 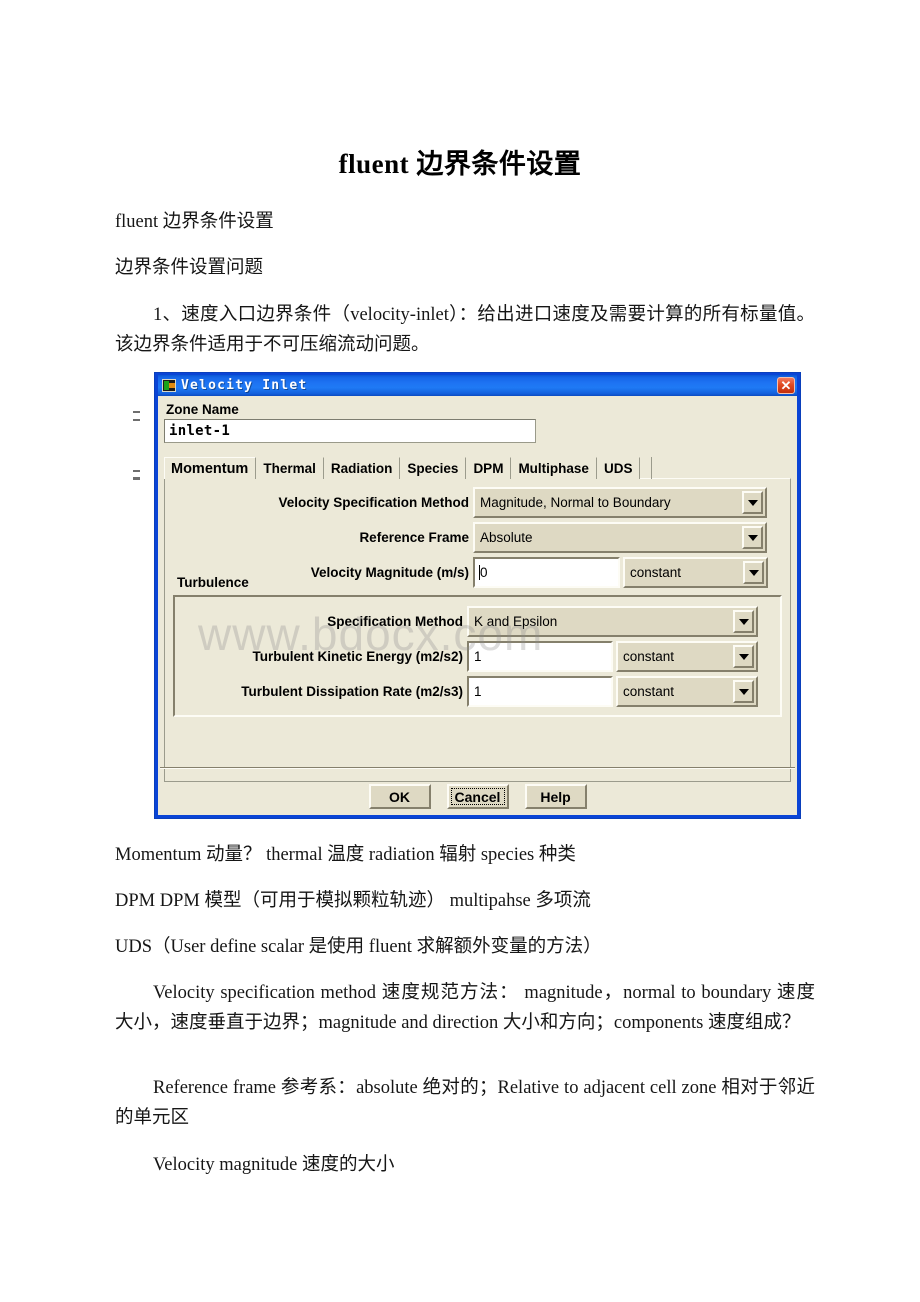 I want to click on velocity-spec-method-dropdown: Magnitude, Normal to Boundary, so click(x=620, y=502).